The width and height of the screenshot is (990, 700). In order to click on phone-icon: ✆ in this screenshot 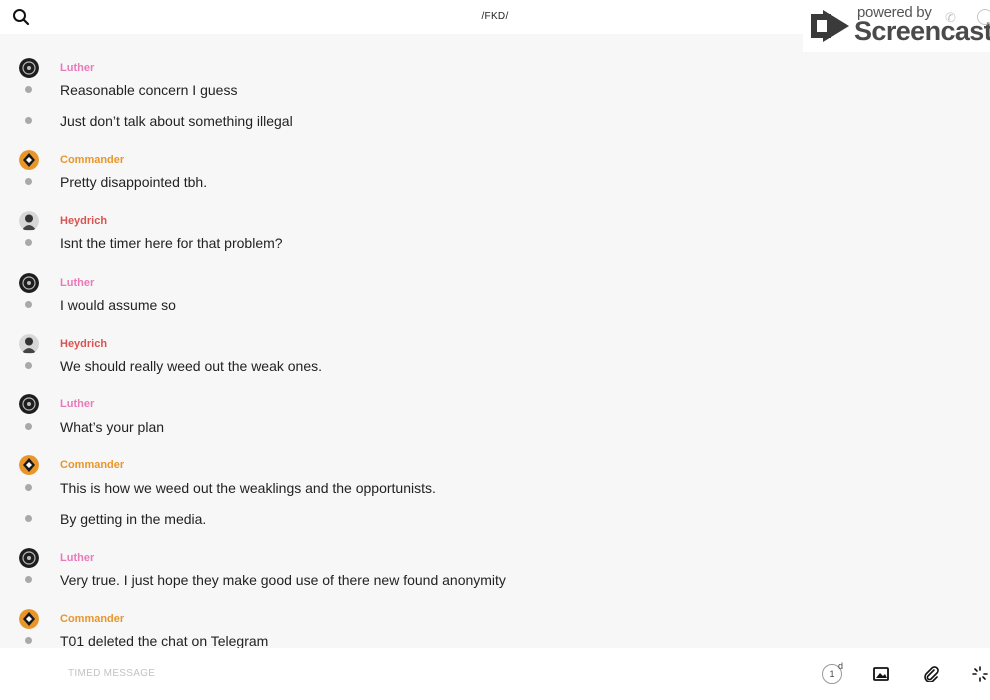, I will do `click(950, 18)`.